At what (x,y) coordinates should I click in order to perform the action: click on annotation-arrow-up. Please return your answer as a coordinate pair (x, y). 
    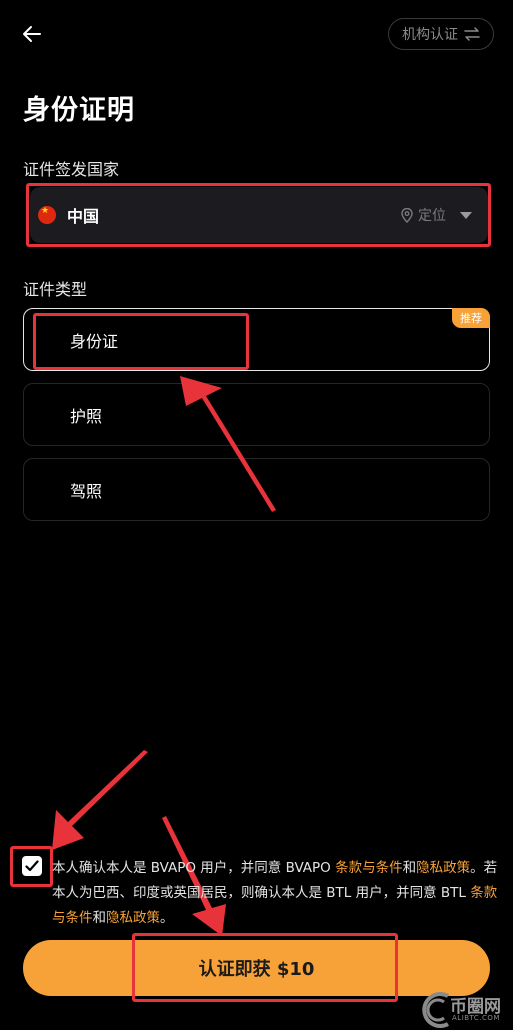
    Looking at the image, I should click on (228, 444).